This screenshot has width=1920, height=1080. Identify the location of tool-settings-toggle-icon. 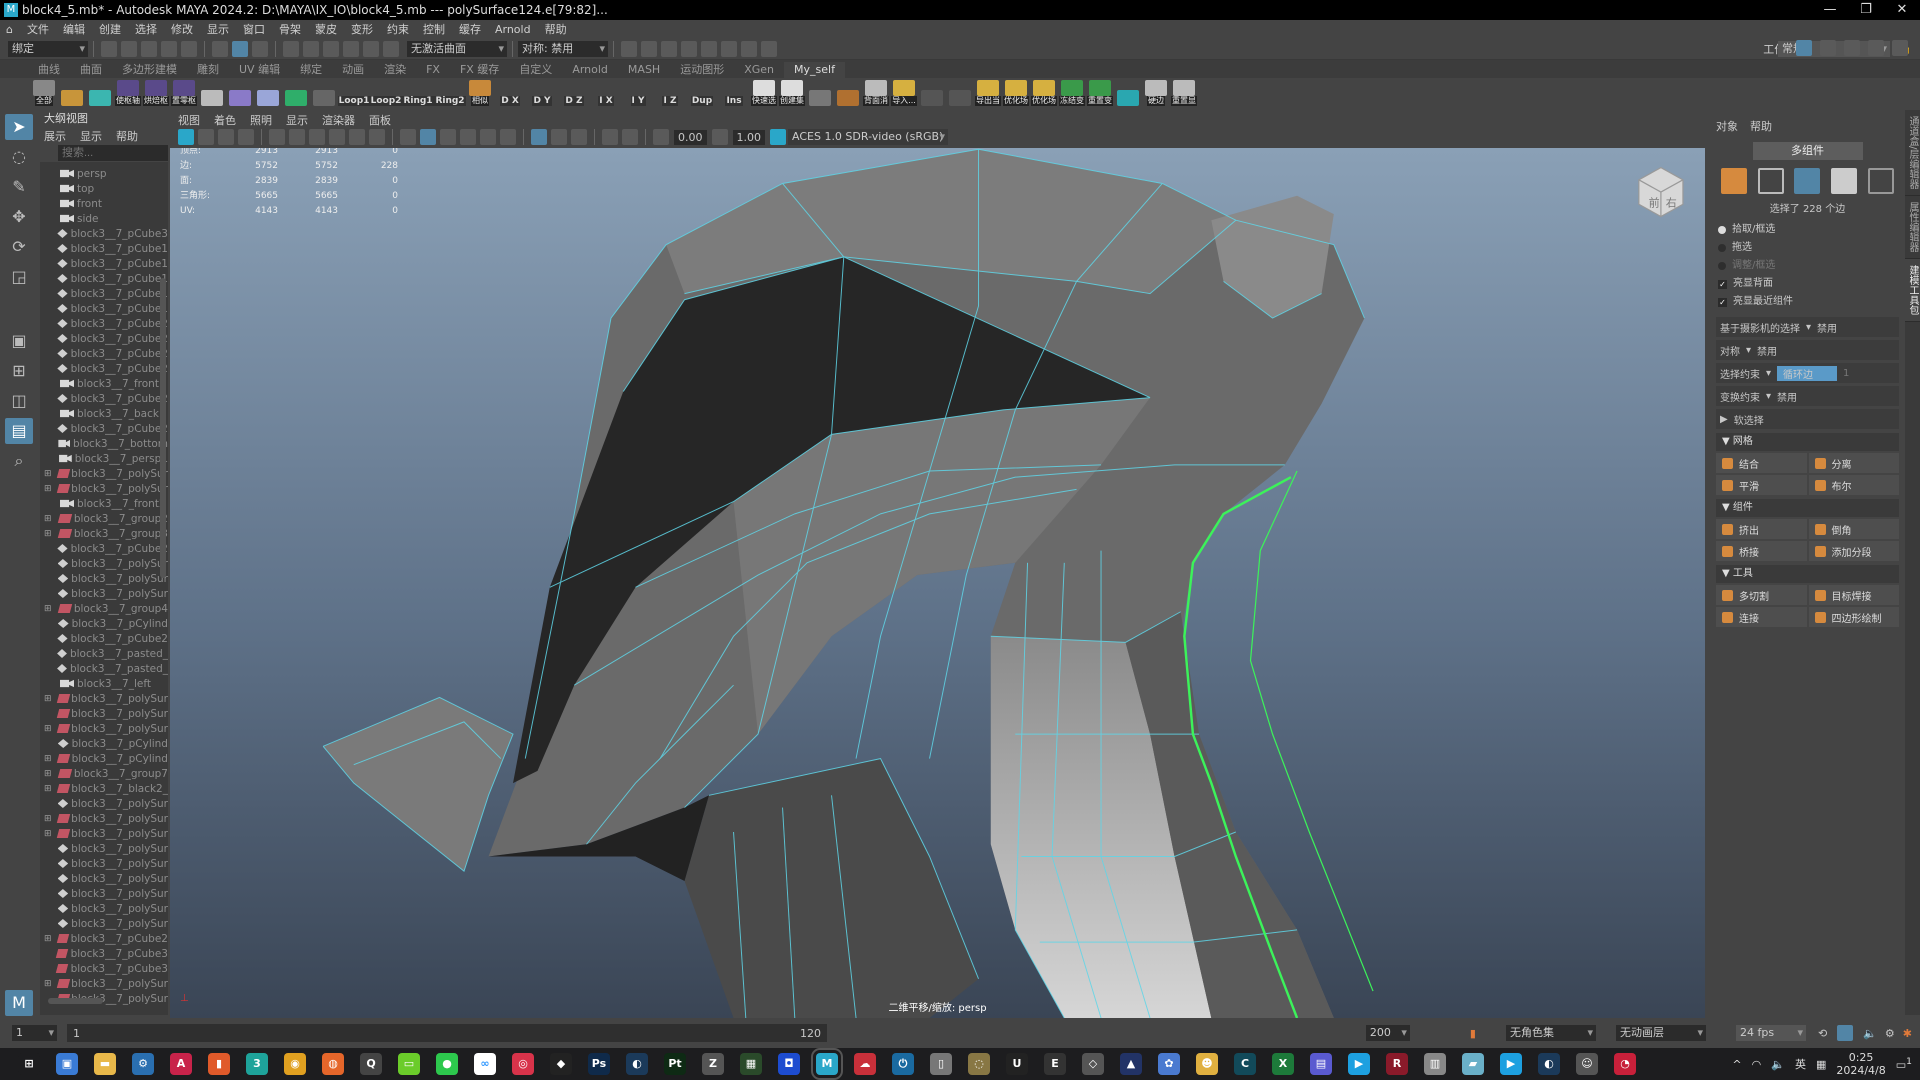
(1876, 48).